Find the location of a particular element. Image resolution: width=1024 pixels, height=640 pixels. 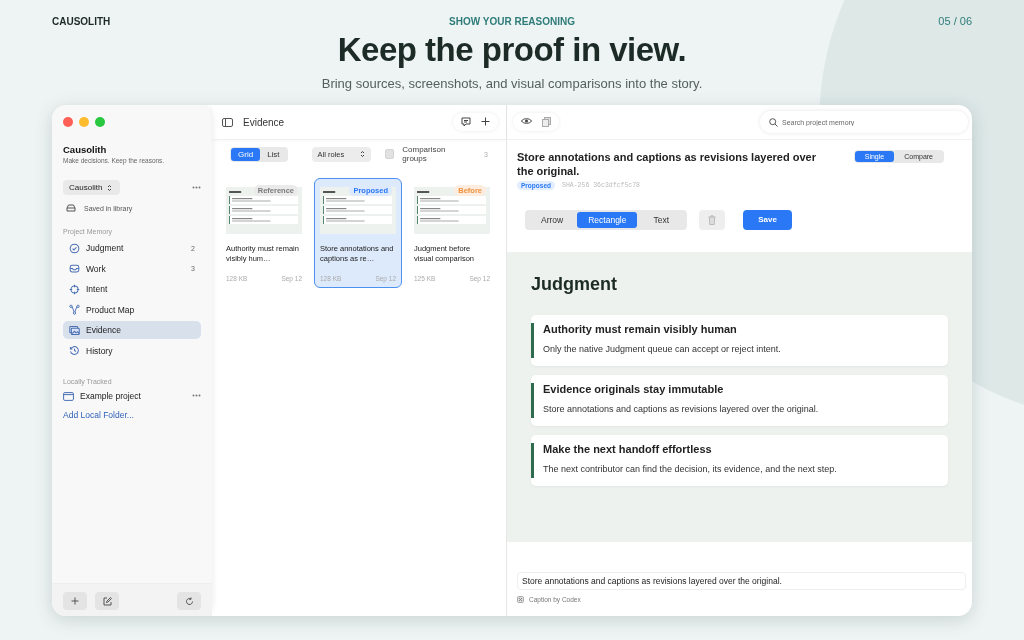

drive-icon is located at coordinates (71, 208).